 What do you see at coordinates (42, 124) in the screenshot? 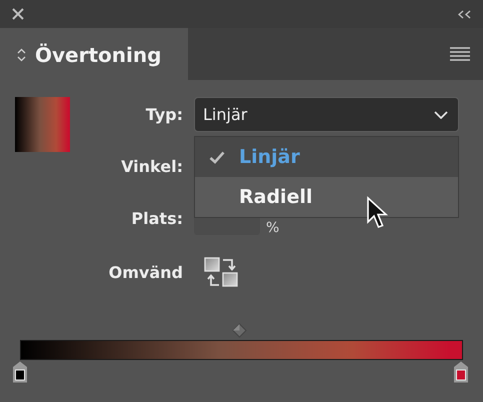
I see `gradient-swatch` at bounding box center [42, 124].